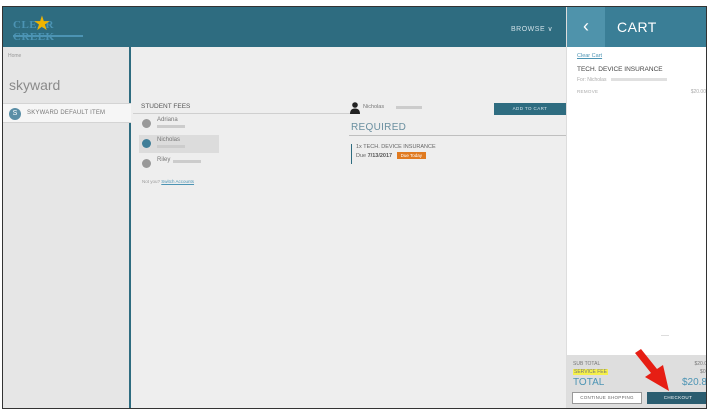 The height and width of the screenshot is (411, 709). Describe the element at coordinates (166, 106) in the screenshot. I see `student-fees-title: STUDENT FEES` at that location.